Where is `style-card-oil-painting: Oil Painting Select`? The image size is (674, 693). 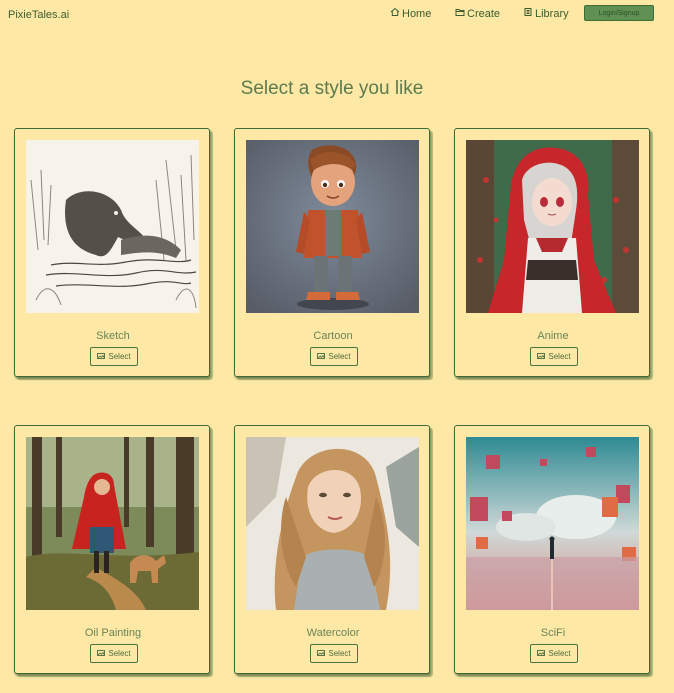
style-card-oil-painting: Oil Painting Select is located at coordinates (112, 549).